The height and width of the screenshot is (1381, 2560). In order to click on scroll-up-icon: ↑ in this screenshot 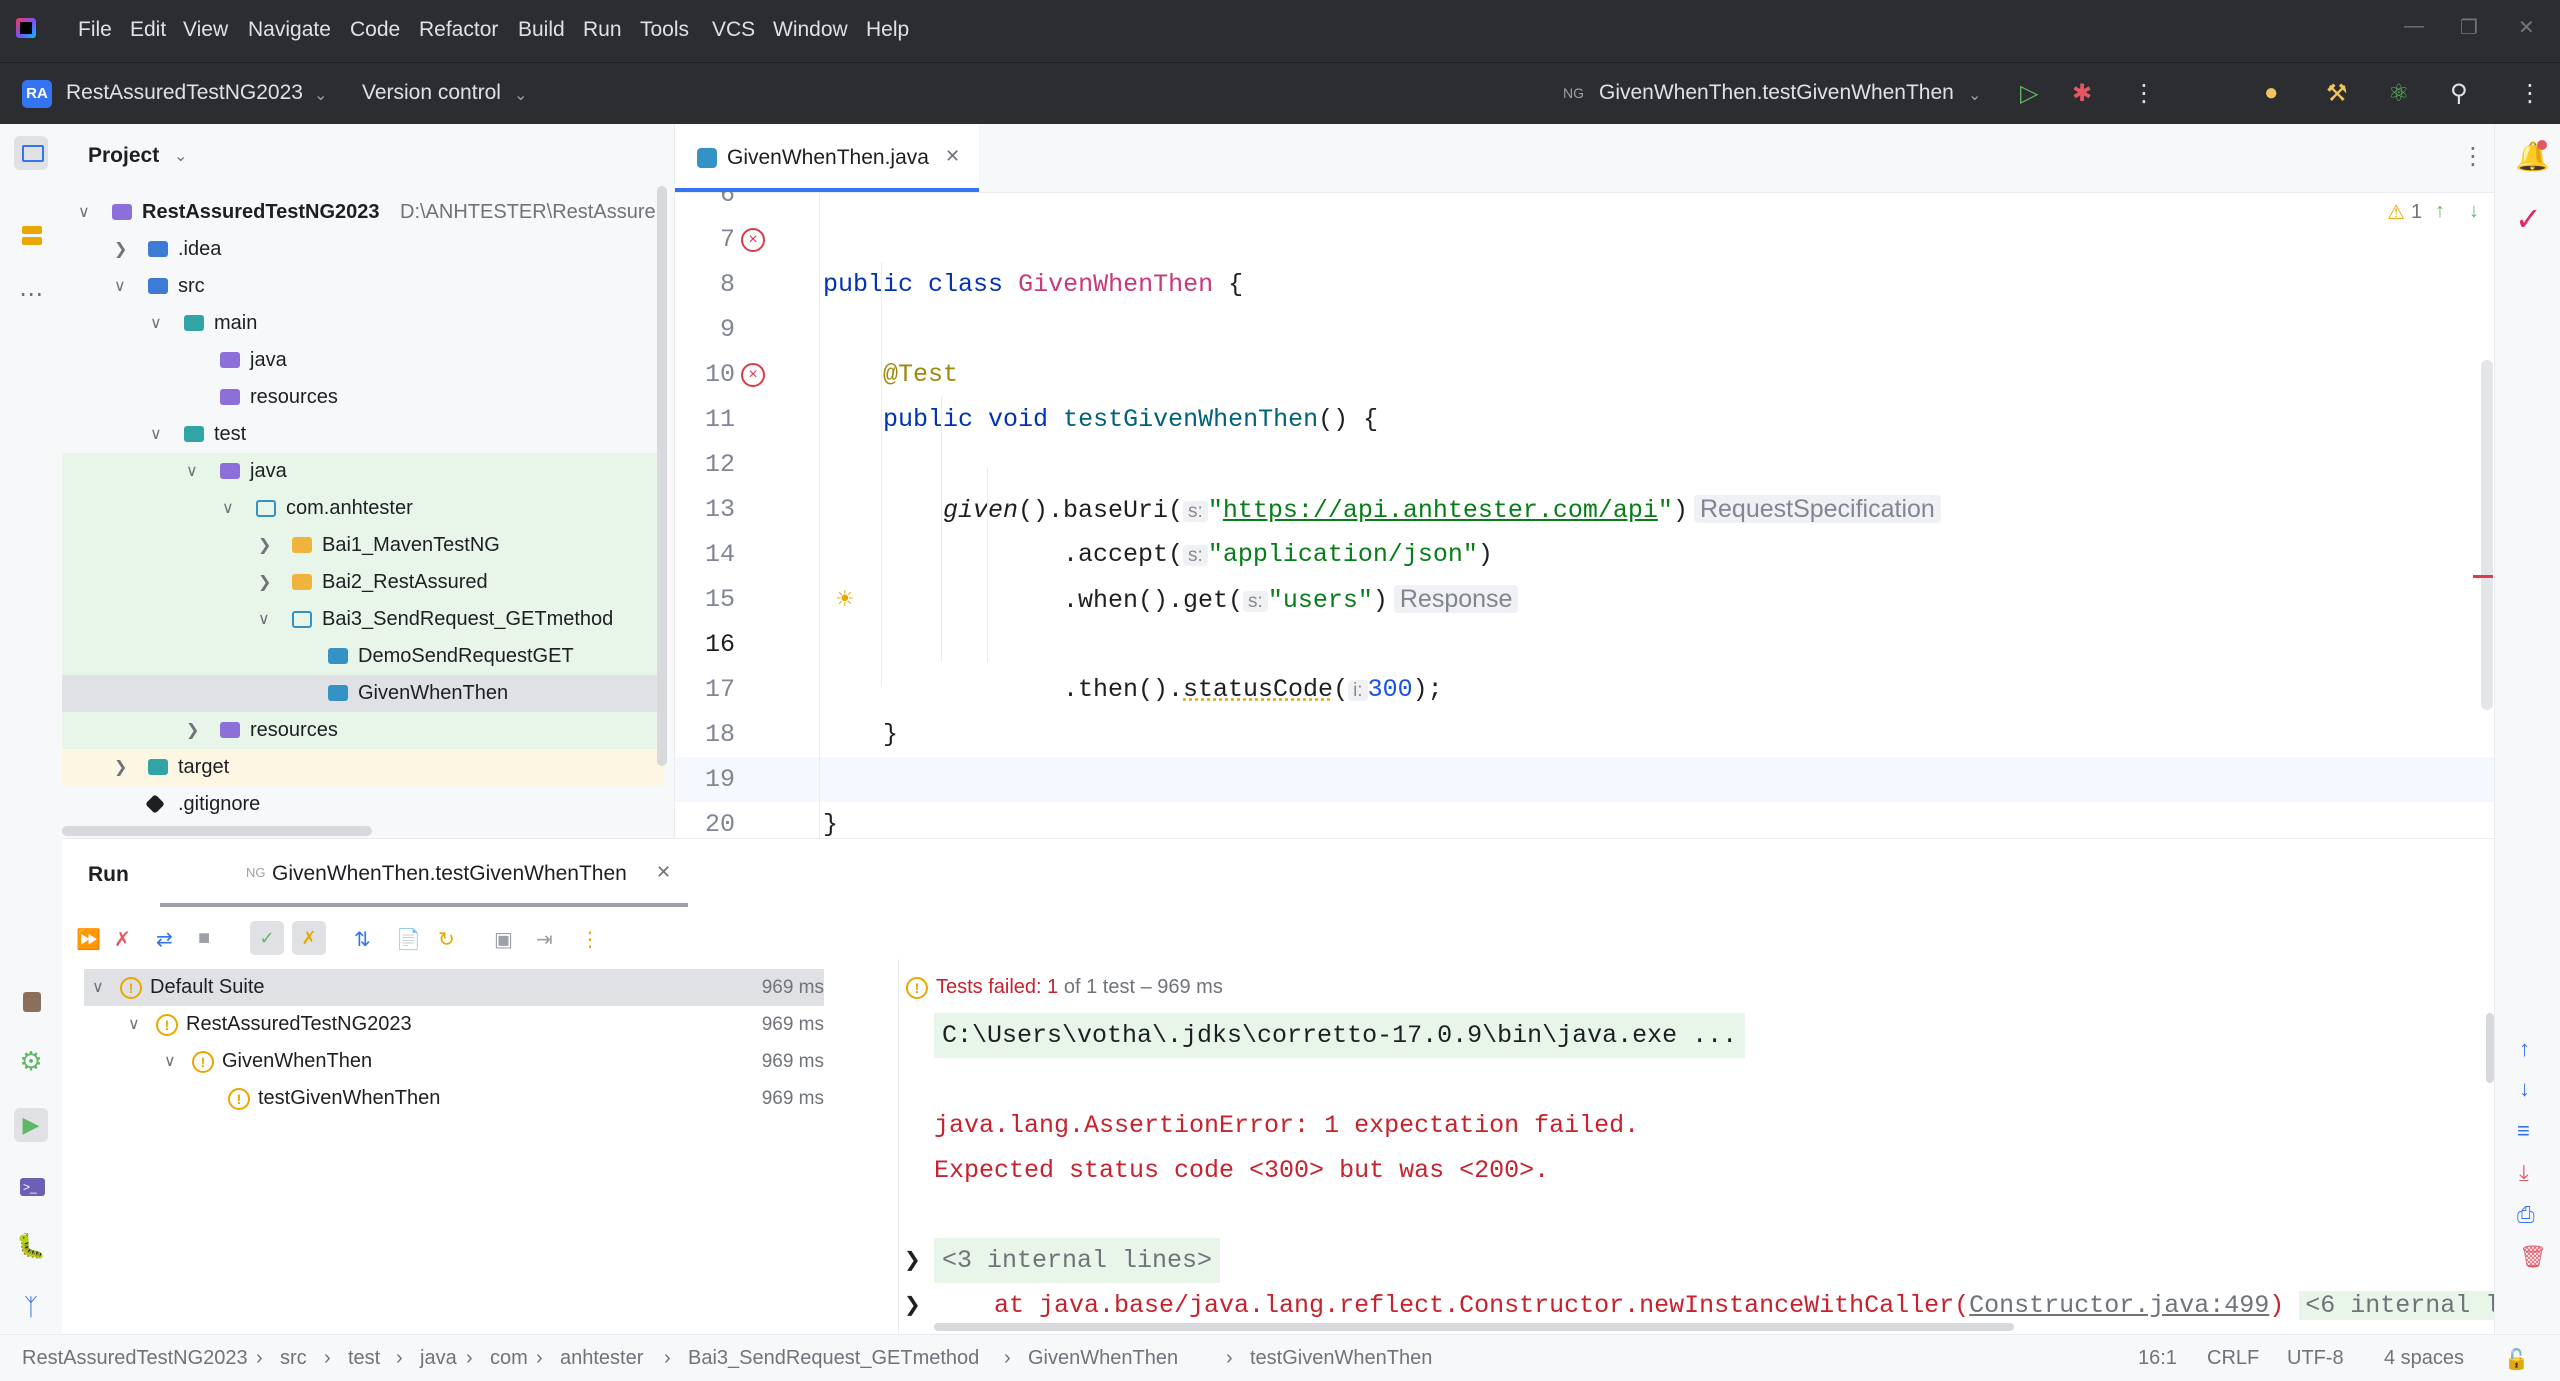, I will do `click(2524, 1049)`.